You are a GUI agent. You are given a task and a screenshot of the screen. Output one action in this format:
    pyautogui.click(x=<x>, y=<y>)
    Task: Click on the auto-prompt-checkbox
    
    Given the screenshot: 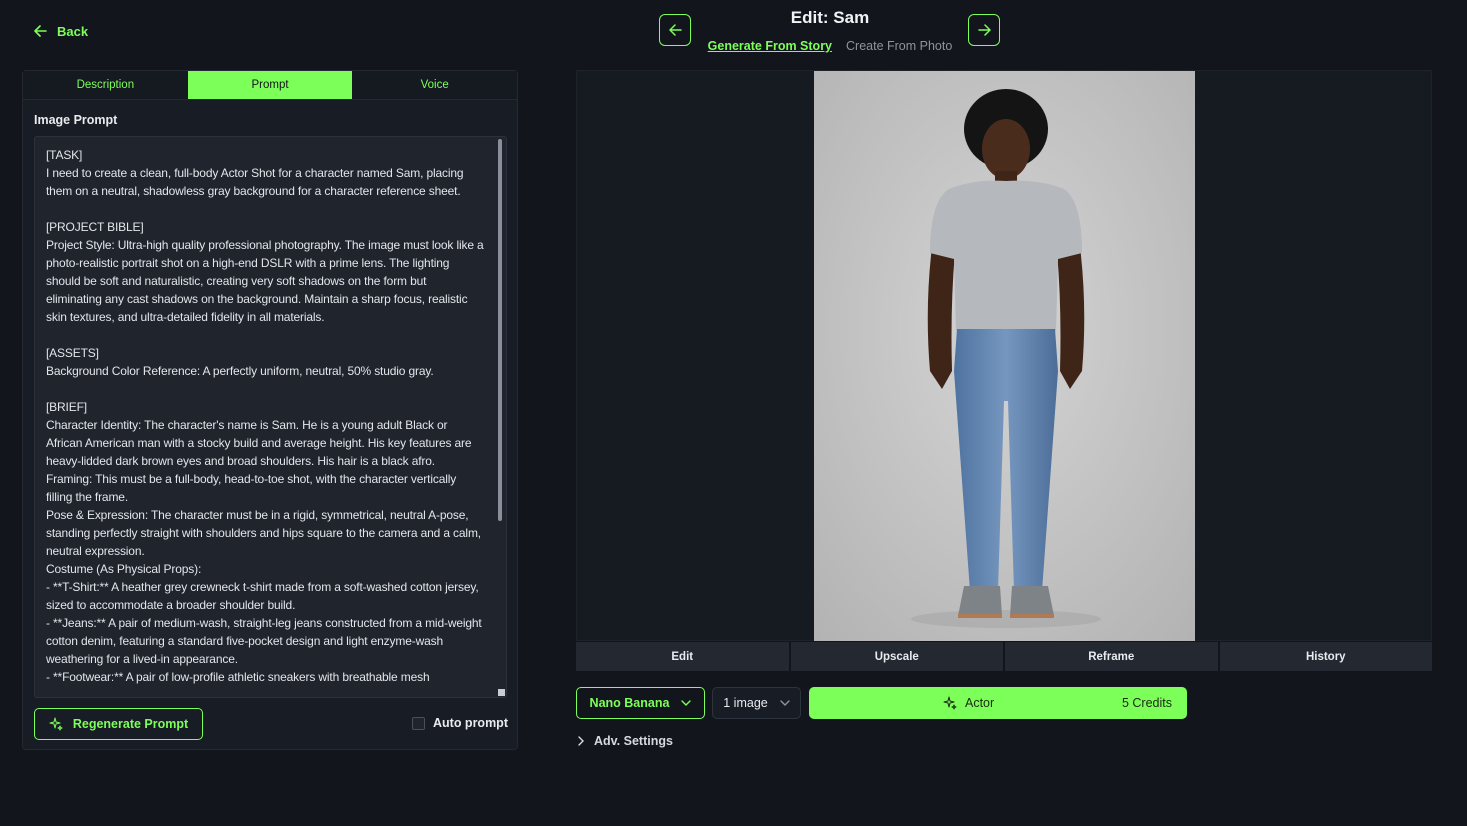 What is the action you would take?
    pyautogui.click(x=418, y=723)
    